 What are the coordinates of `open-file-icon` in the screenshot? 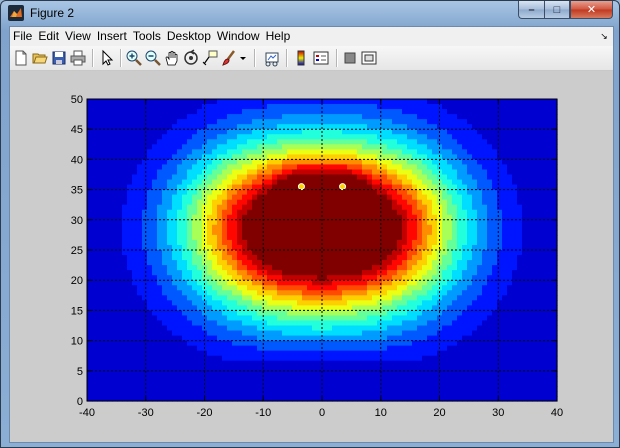 It's located at (40, 58).